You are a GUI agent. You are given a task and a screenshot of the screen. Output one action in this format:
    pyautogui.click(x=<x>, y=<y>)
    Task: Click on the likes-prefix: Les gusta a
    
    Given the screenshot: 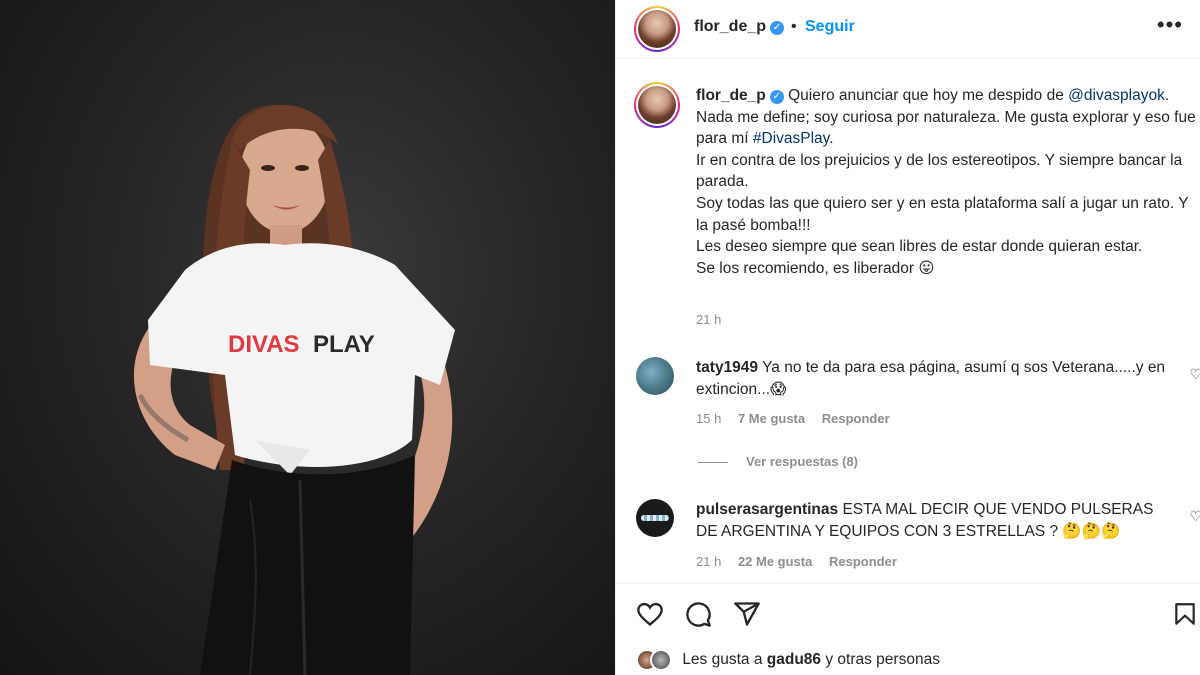 What is the action you would take?
    pyautogui.click(x=722, y=660)
    